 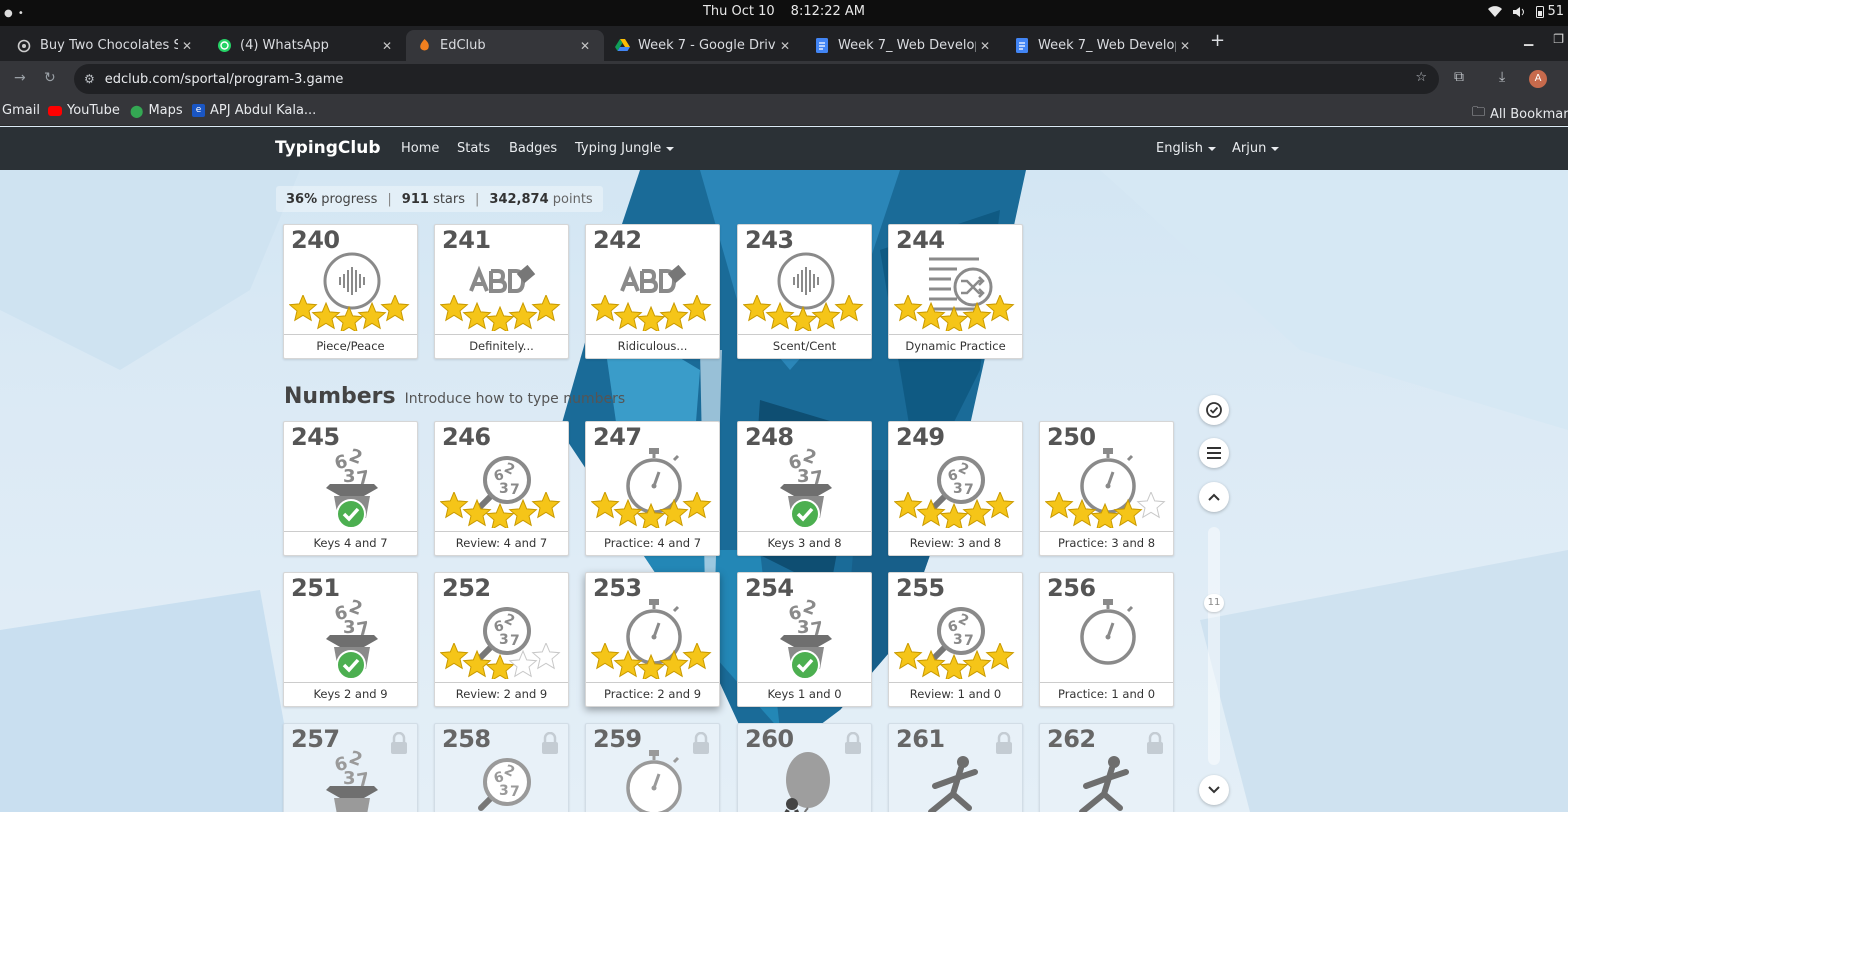 I want to click on forward-icon: →, so click(x=20, y=78).